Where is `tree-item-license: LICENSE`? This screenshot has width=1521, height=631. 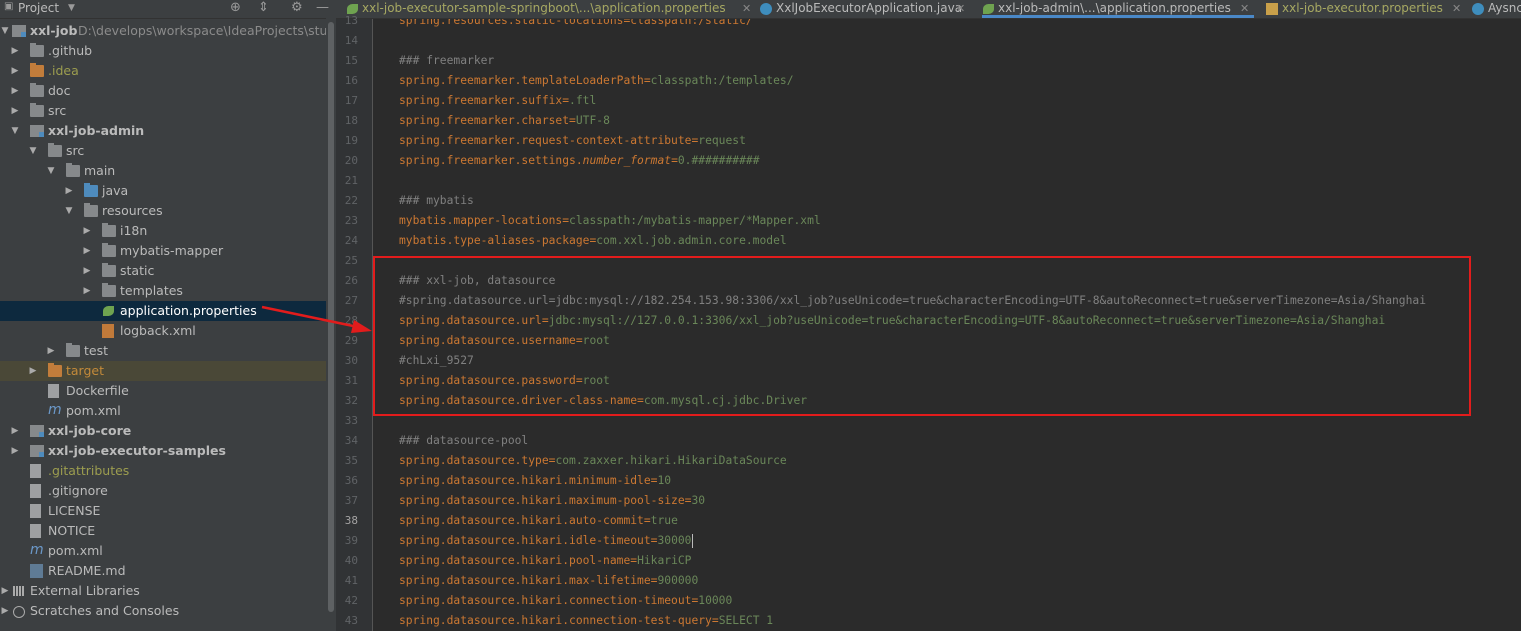
tree-item-license: LICENSE is located at coordinates (168, 511).